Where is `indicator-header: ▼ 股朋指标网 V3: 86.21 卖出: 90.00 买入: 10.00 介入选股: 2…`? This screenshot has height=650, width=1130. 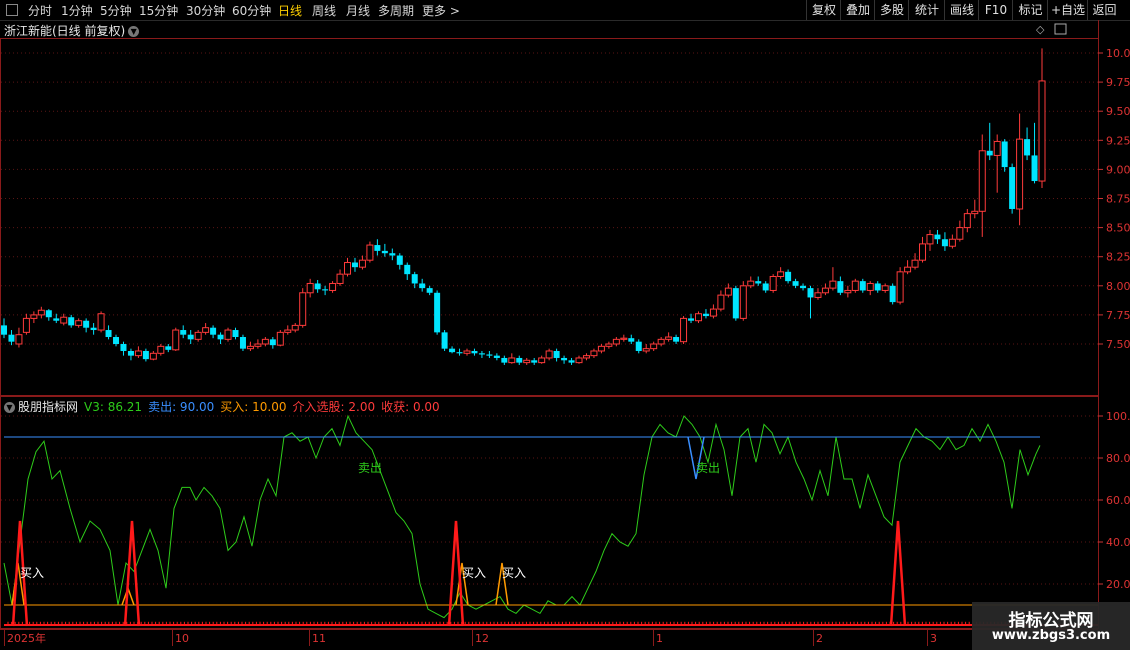
indicator-header: ▼ 股朋指标网 V3: 86.21 卖出: 90.00 买入: 10.00 介入选股: 2… is located at coordinates (225, 406).